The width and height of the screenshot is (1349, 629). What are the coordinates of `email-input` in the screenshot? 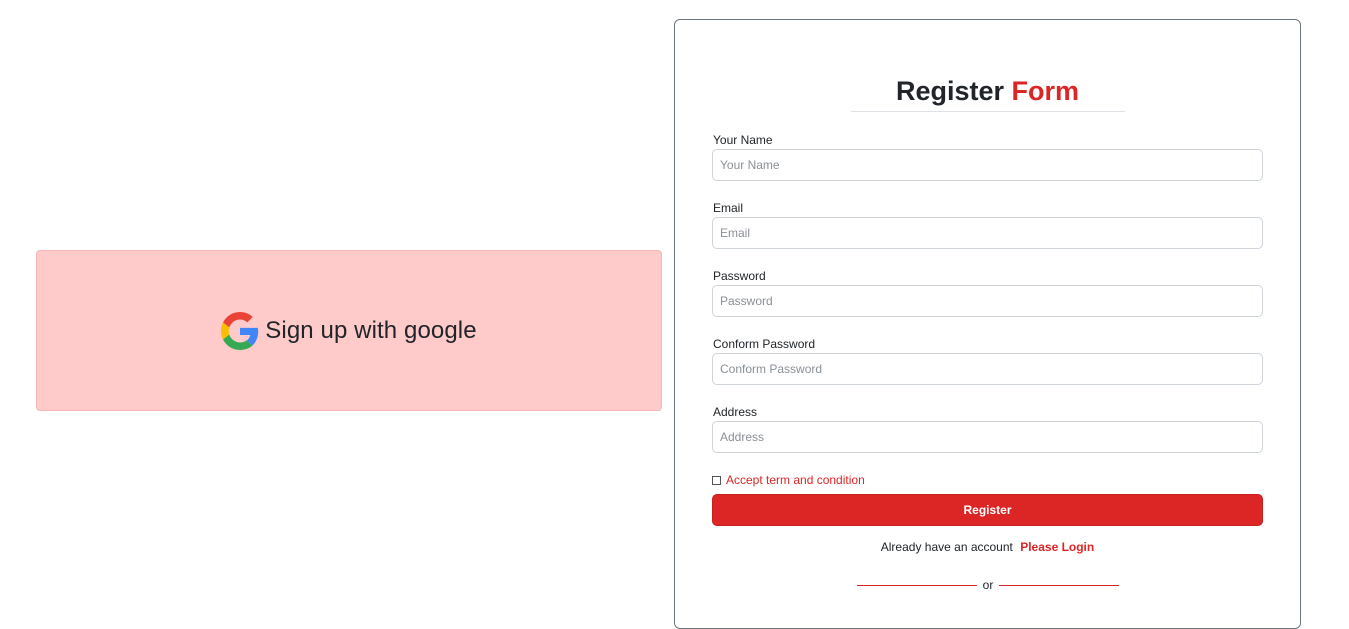 It's located at (987, 233).